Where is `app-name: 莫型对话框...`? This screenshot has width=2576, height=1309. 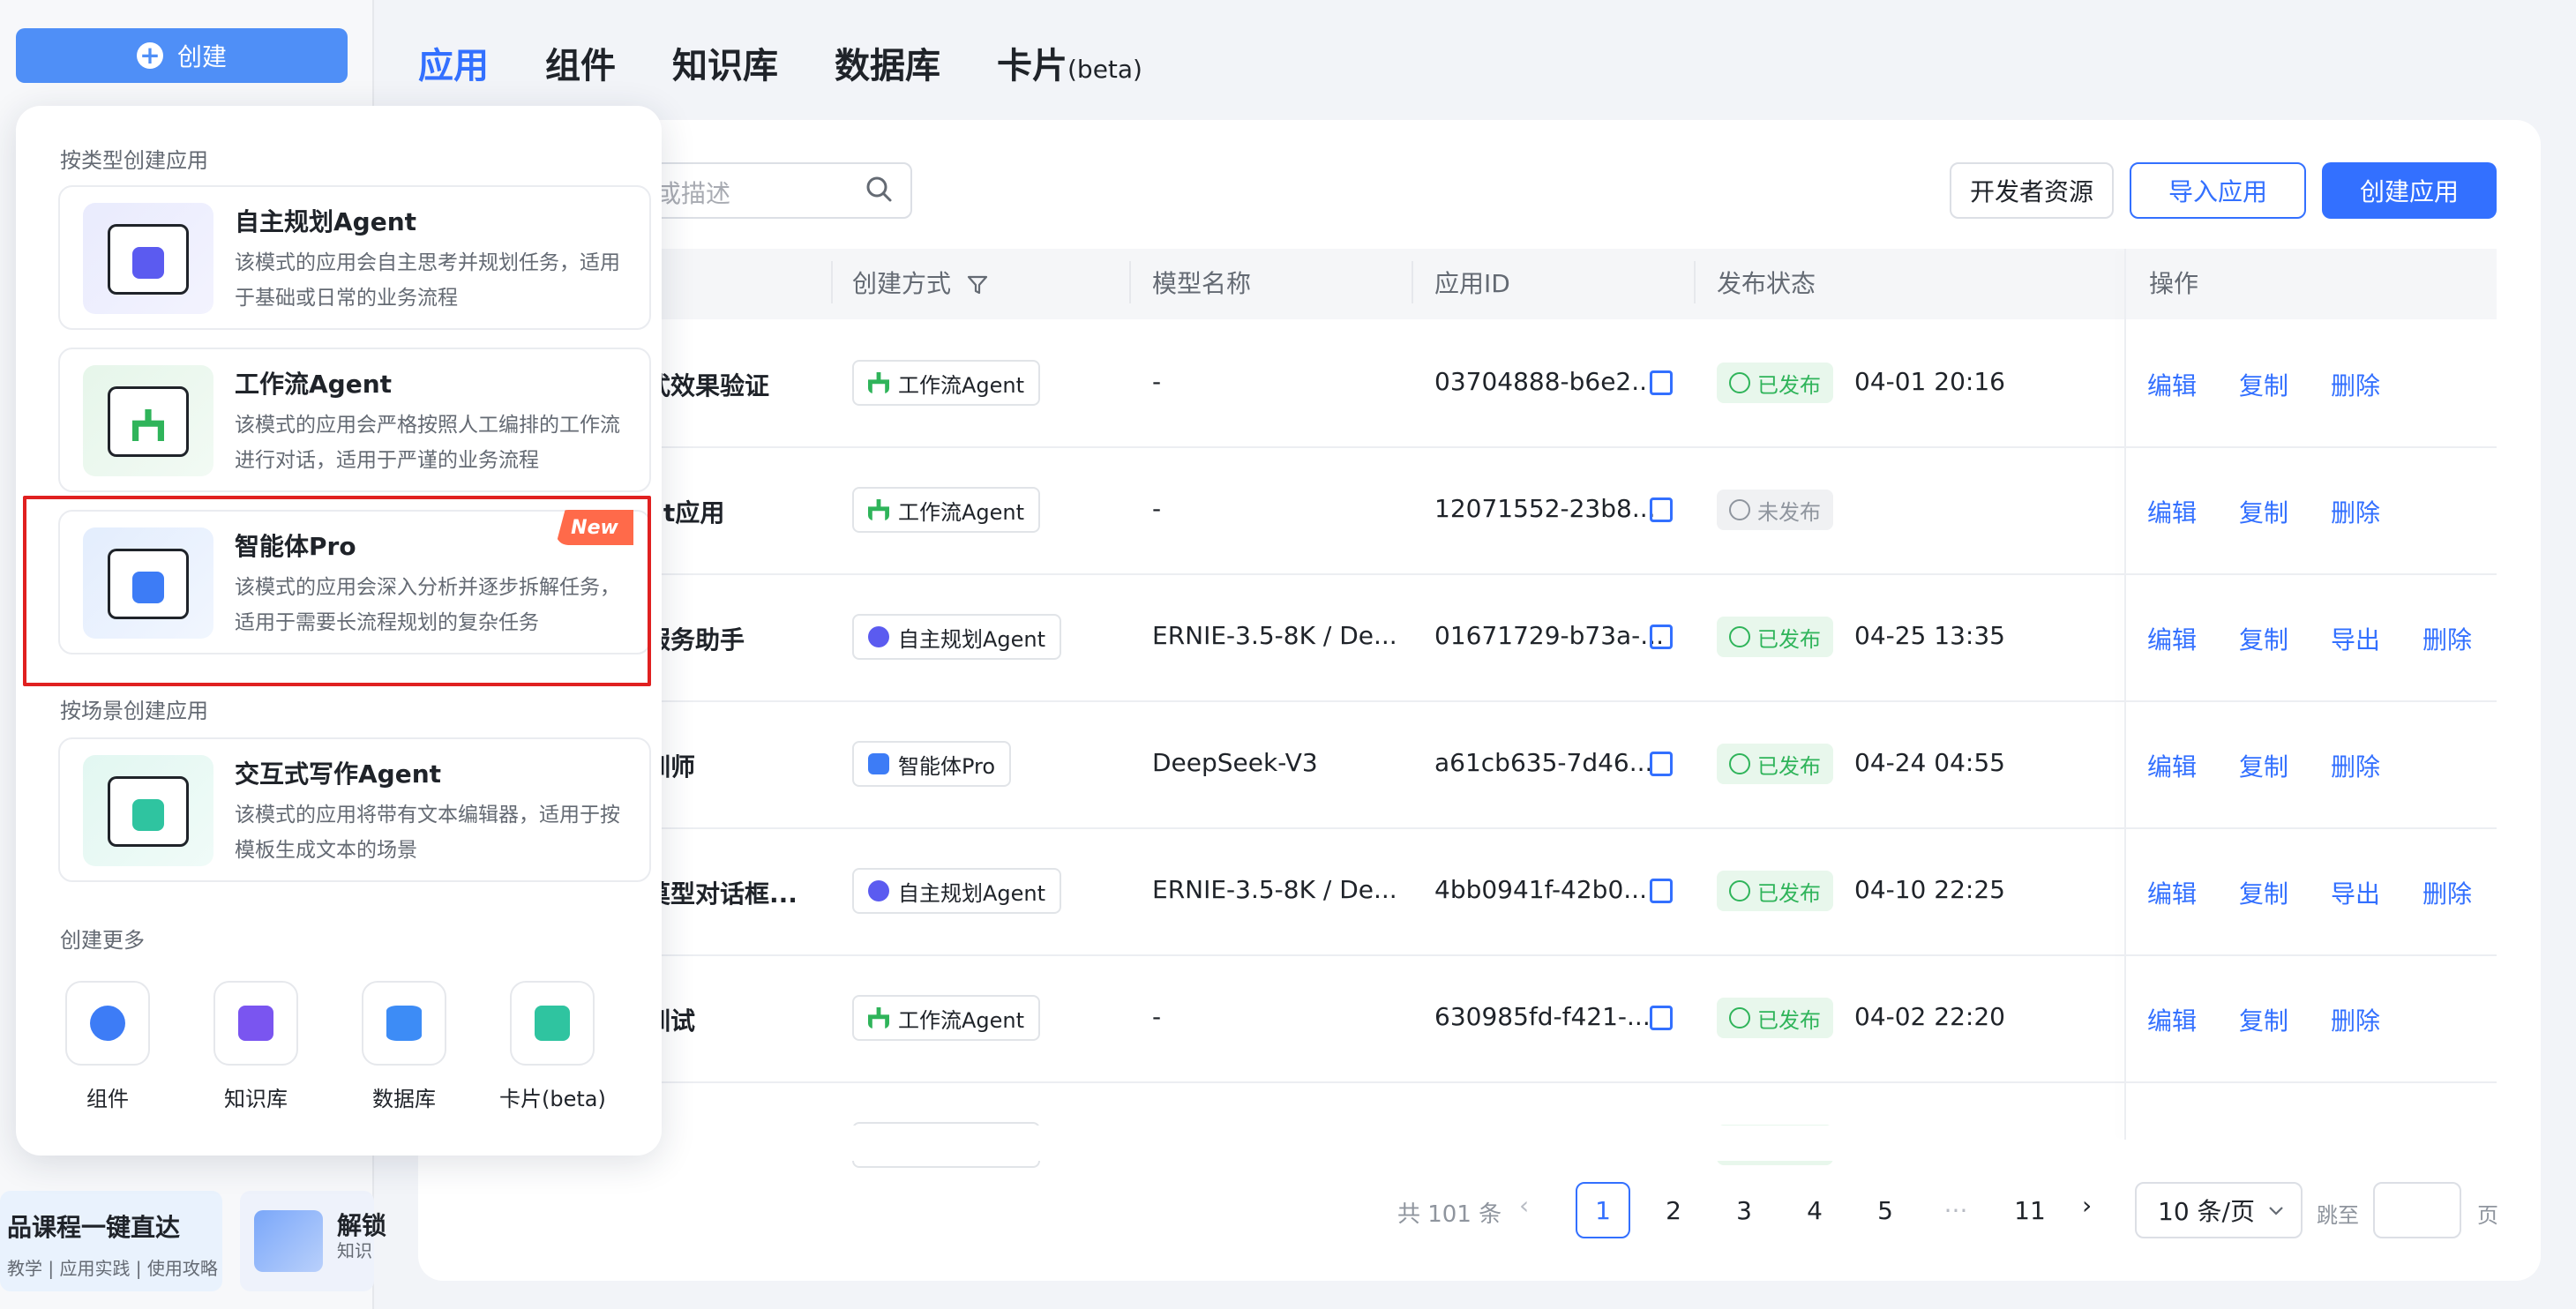
app-name: 莫型对话框... is located at coordinates (722, 892).